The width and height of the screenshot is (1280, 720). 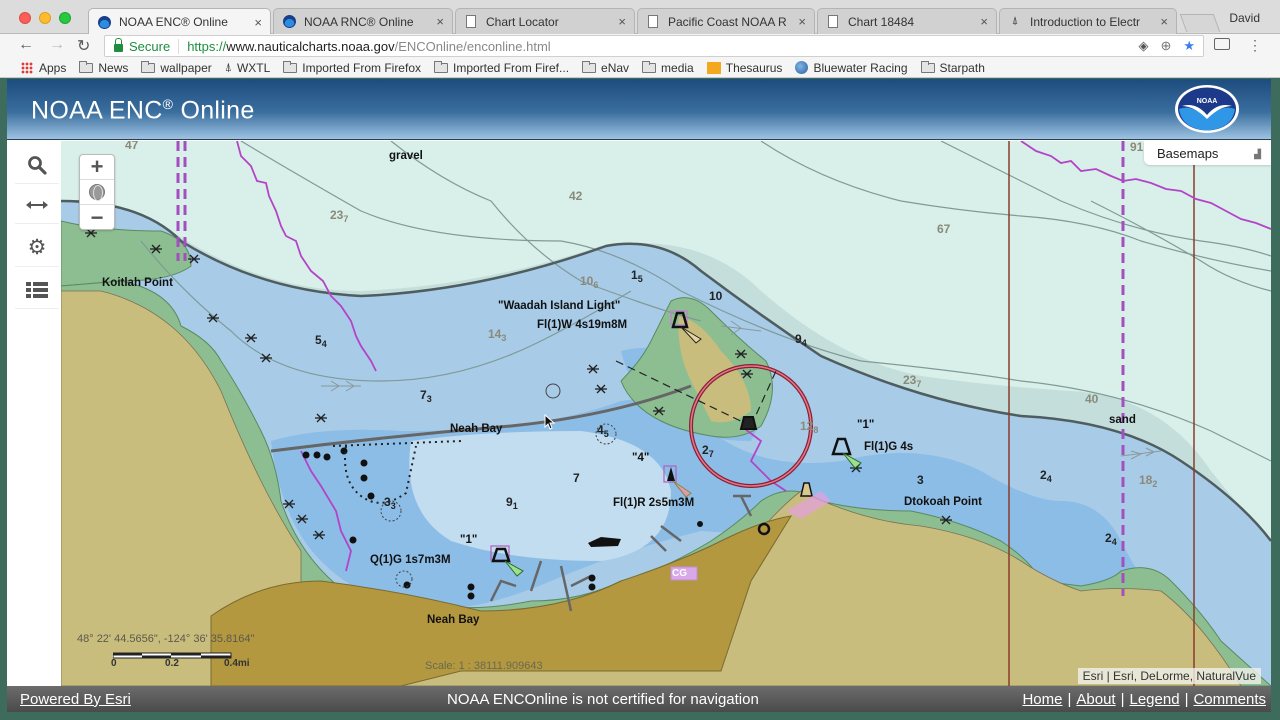 I want to click on url-scheme: https://, so click(x=207, y=46).